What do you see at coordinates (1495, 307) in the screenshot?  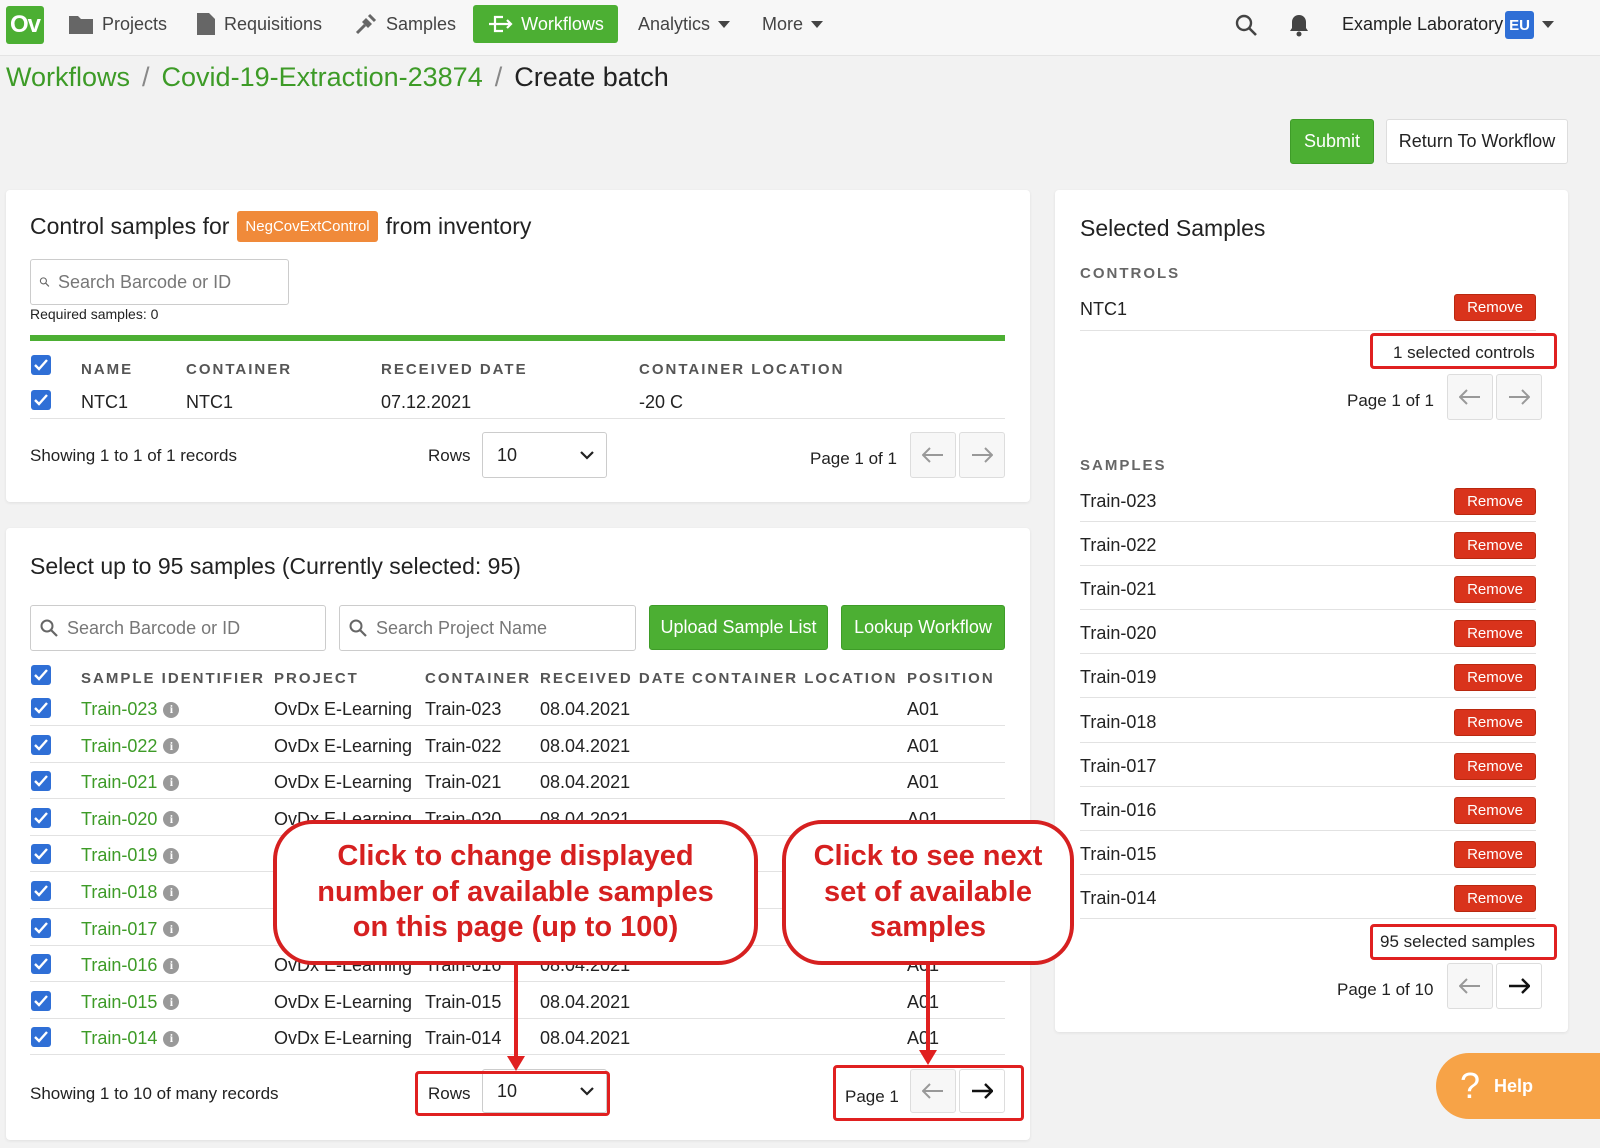 I see `remove-control-button: Remove` at bounding box center [1495, 307].